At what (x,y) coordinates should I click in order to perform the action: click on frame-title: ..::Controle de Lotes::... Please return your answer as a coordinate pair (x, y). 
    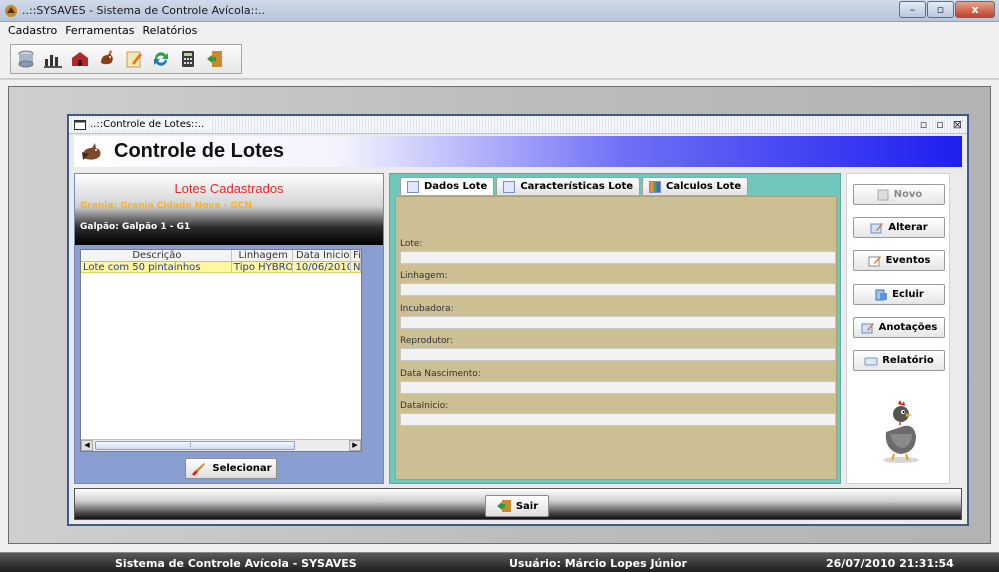
    Looking at the image, I should click on (150, 124).